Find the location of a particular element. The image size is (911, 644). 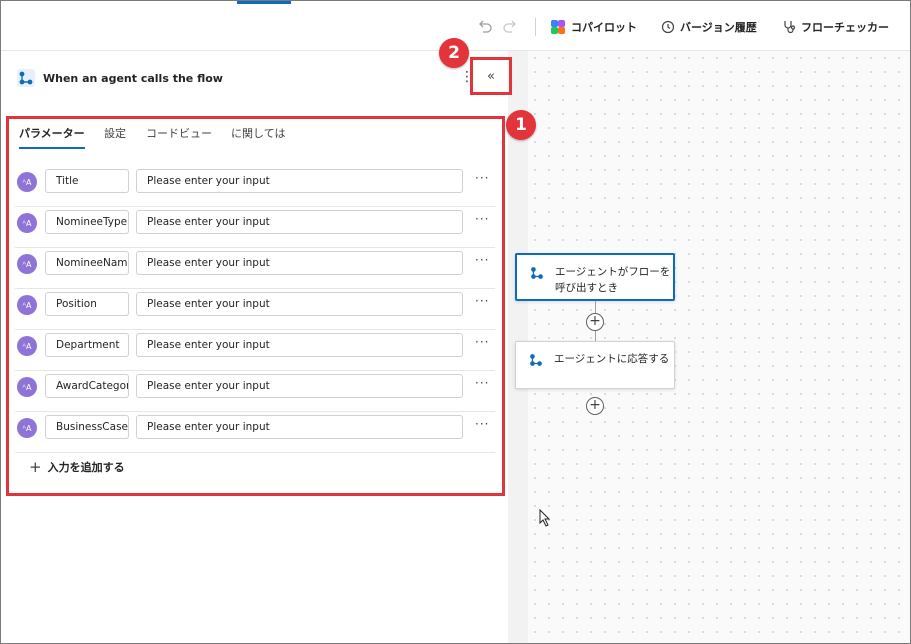

redo-icon is located at coordinates (510, 26).